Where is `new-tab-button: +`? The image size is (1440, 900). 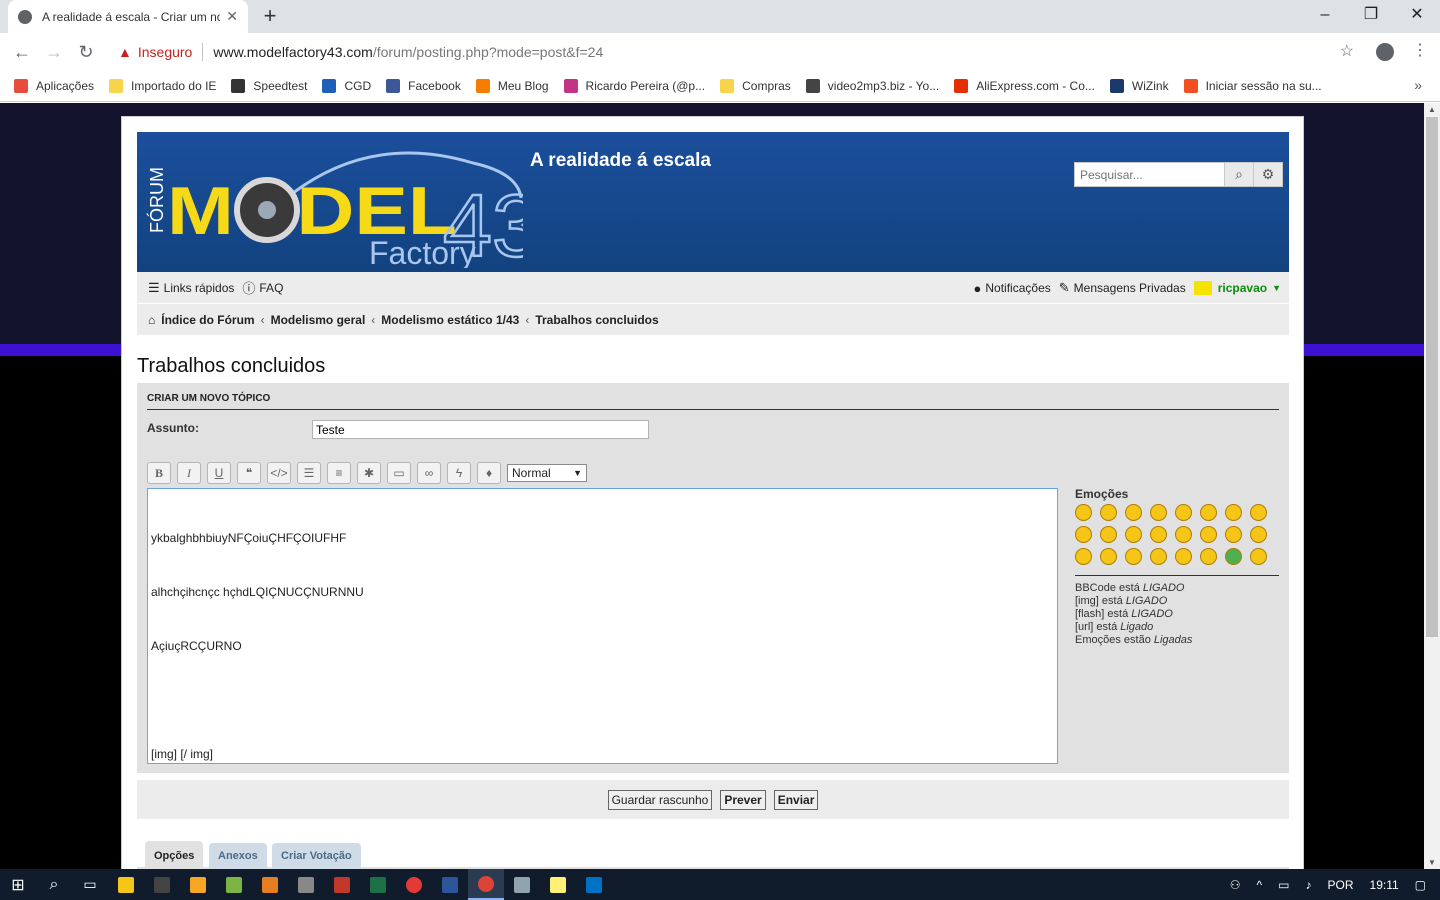
new-tab-button: + is located at coordinates (270, 16).